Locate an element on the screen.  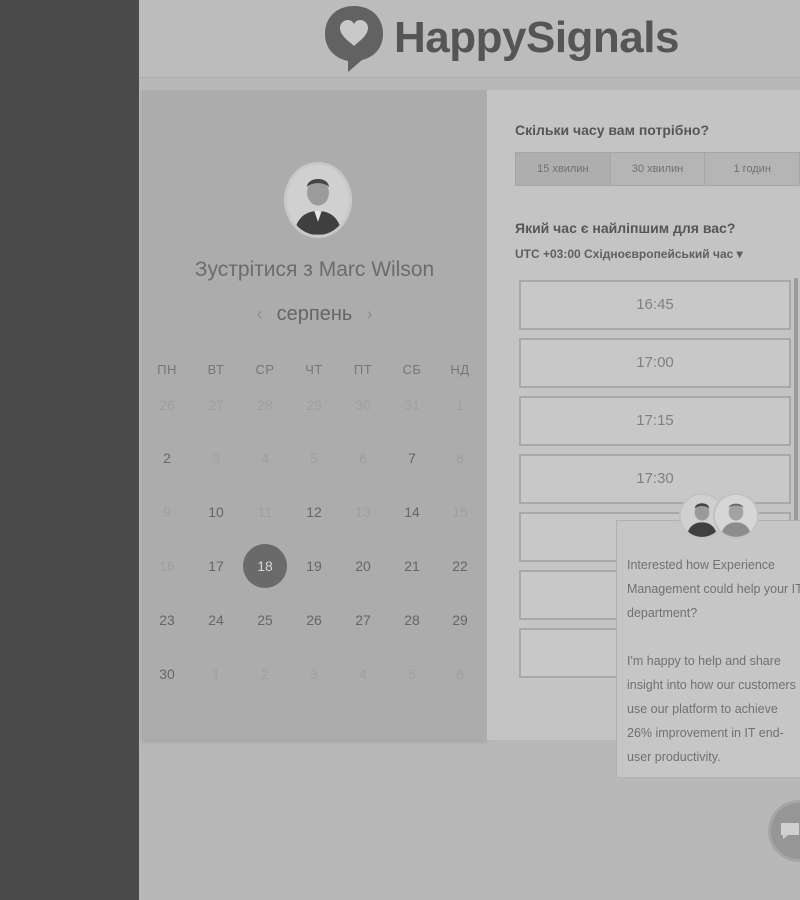
calendar-day: 16 is located at coordinates (167, 566).